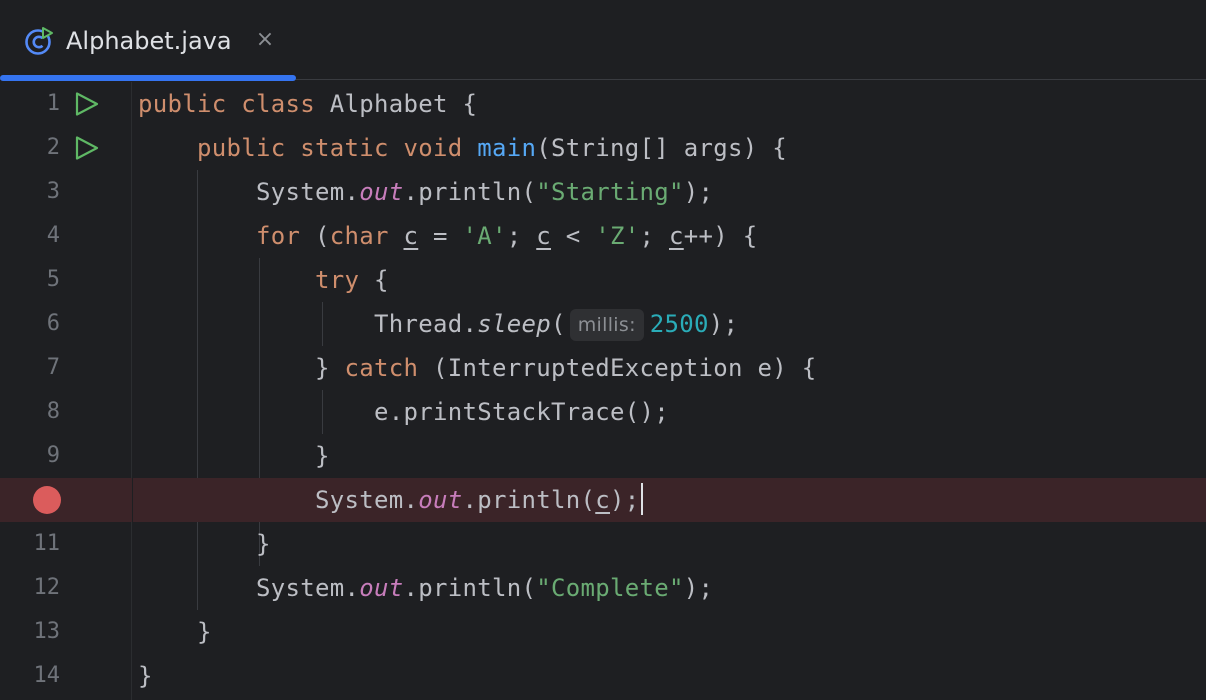 Image resolution: width=1206 pixels, height=700 pixels. I want to click on code-line-11: }, so click(669, 544).